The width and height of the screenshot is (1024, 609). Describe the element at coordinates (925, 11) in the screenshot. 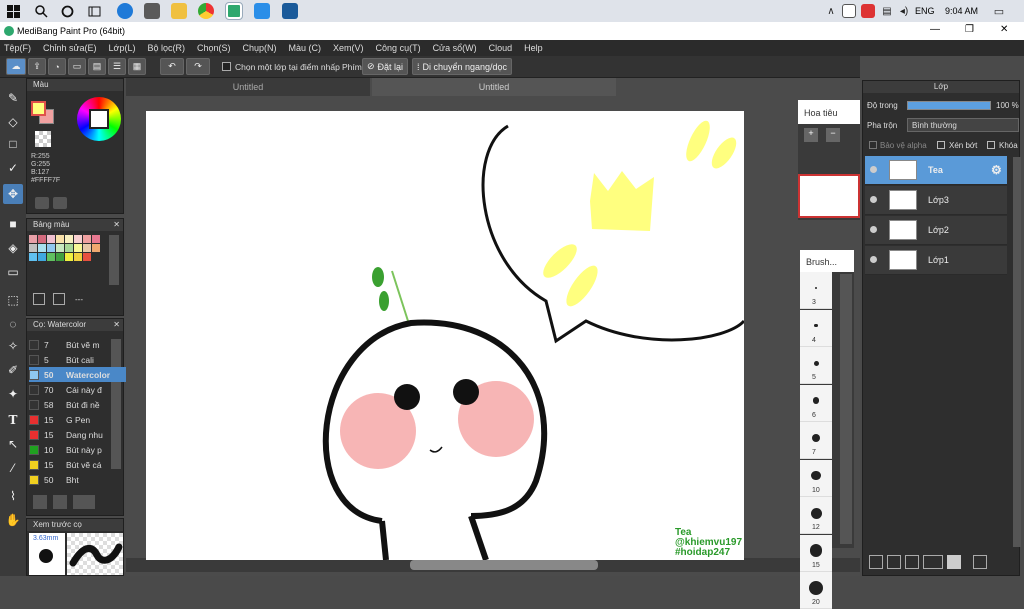

I see `language-indicator: ENG` at that location.